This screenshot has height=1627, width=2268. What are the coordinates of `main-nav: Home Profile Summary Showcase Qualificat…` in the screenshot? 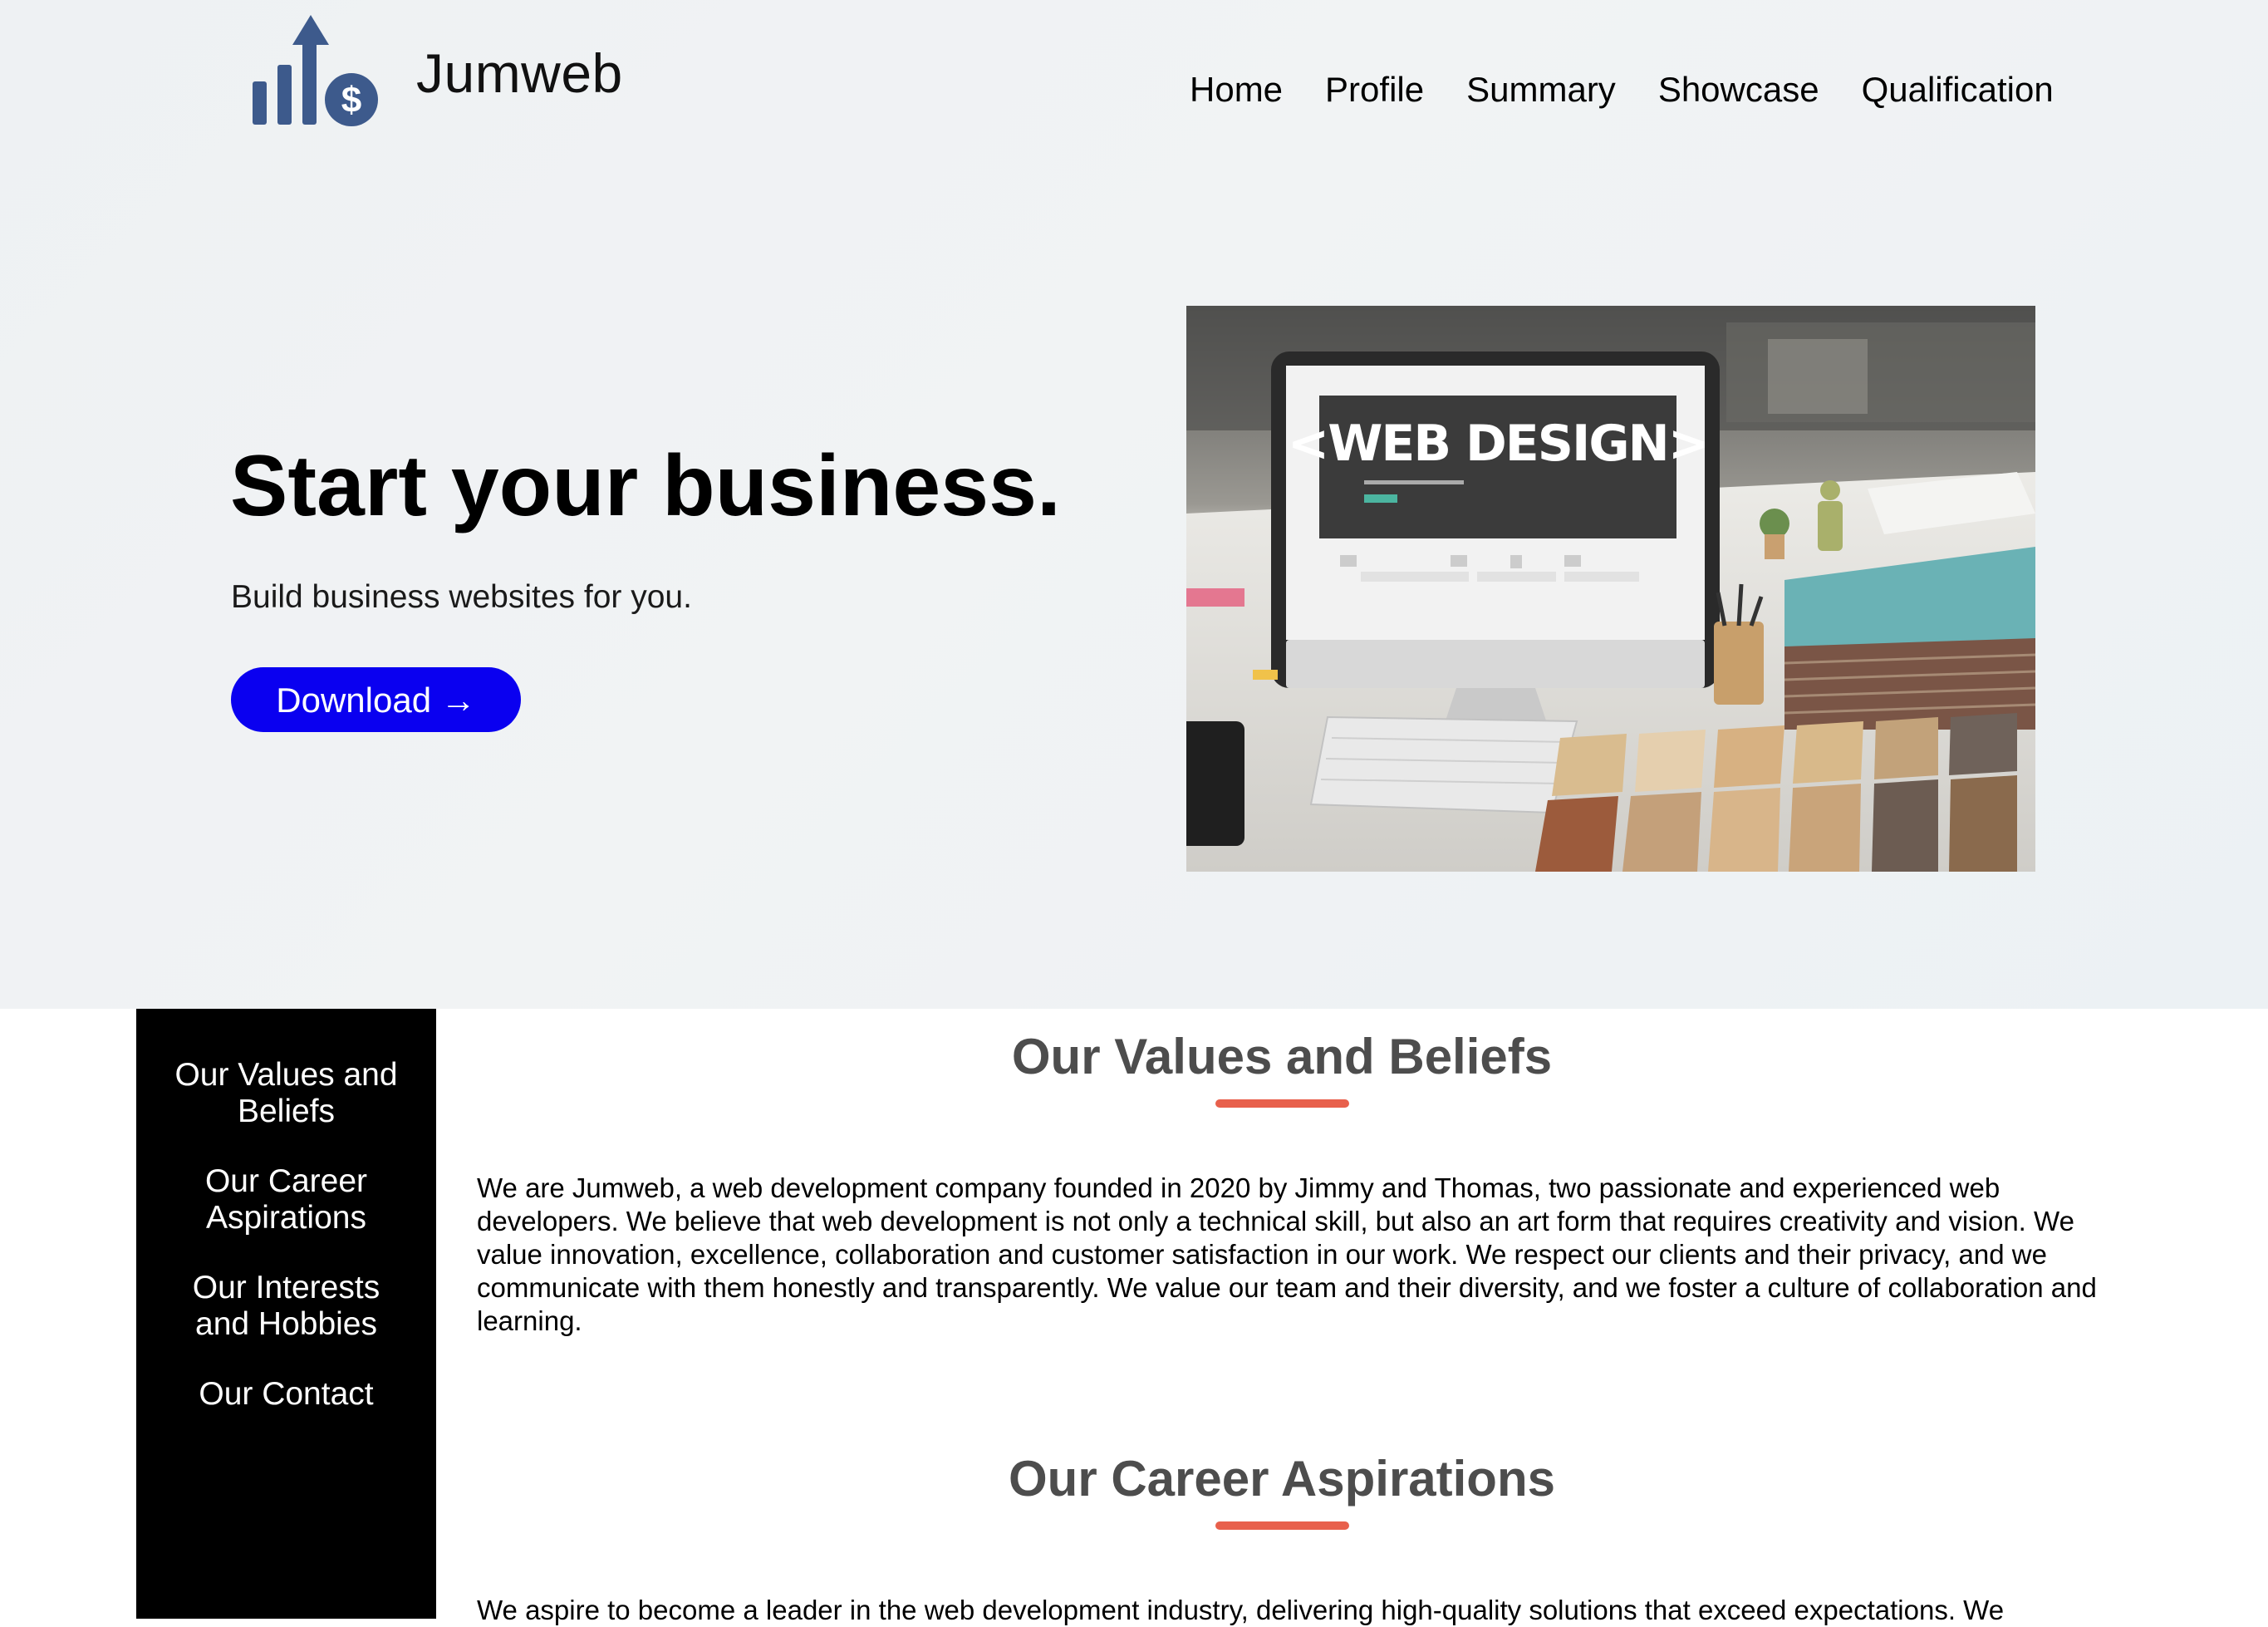 It's located at (1622, 89).